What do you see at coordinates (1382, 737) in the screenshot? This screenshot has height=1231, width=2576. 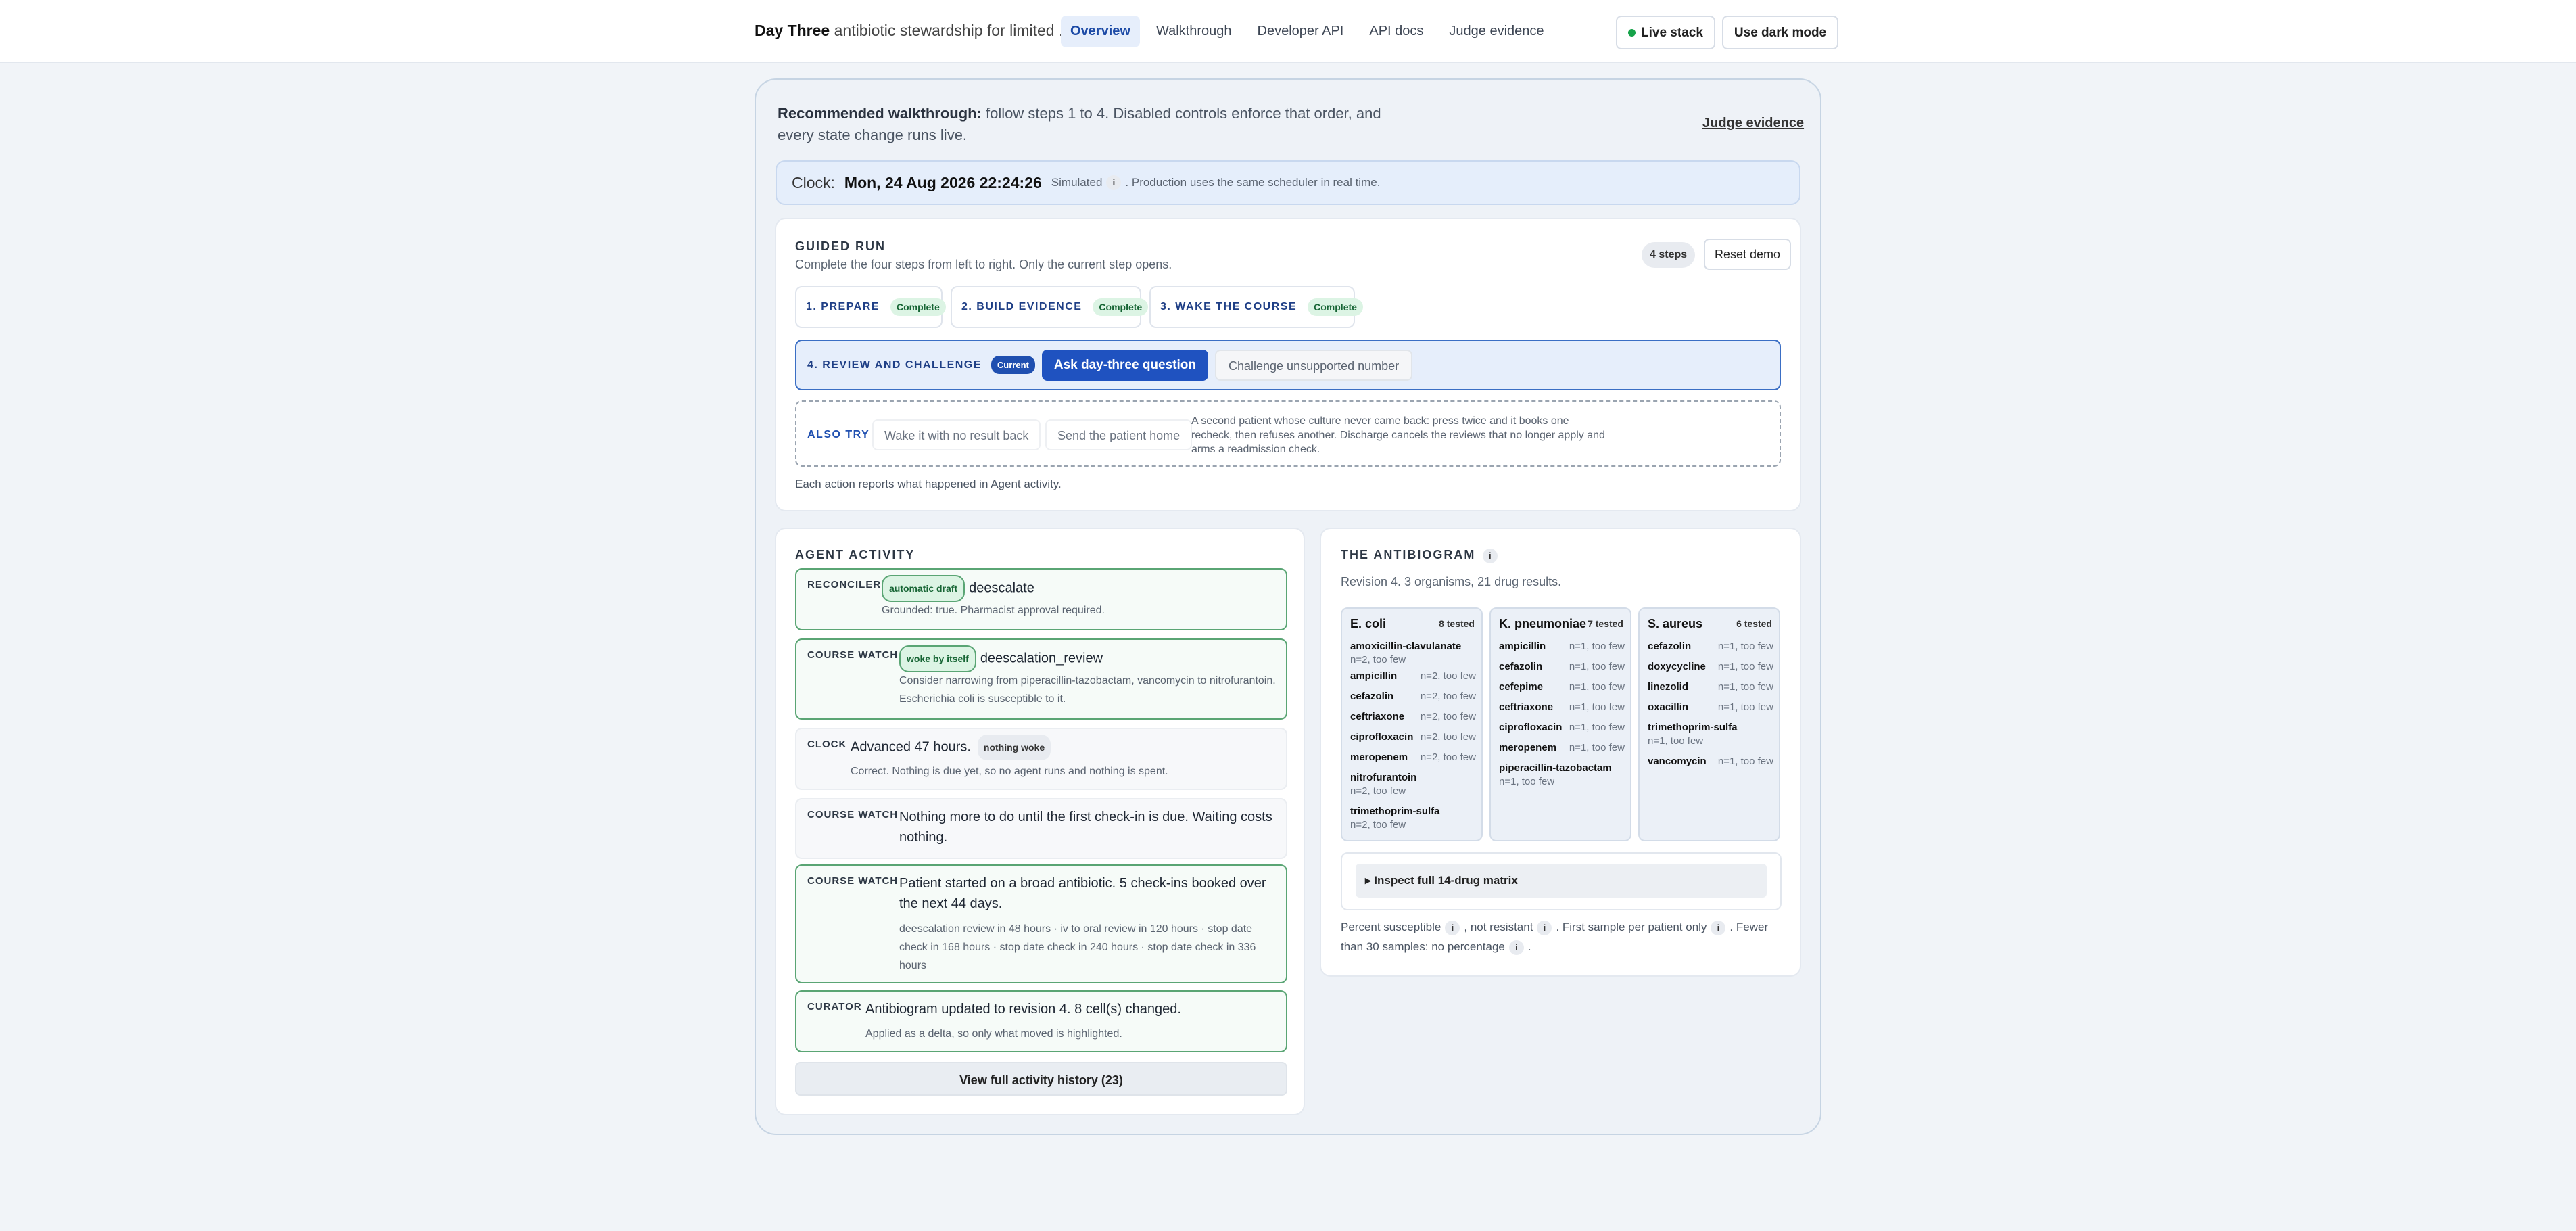 I see `drug-name: ciprofloxacin` at bounding box center [1382, 737].